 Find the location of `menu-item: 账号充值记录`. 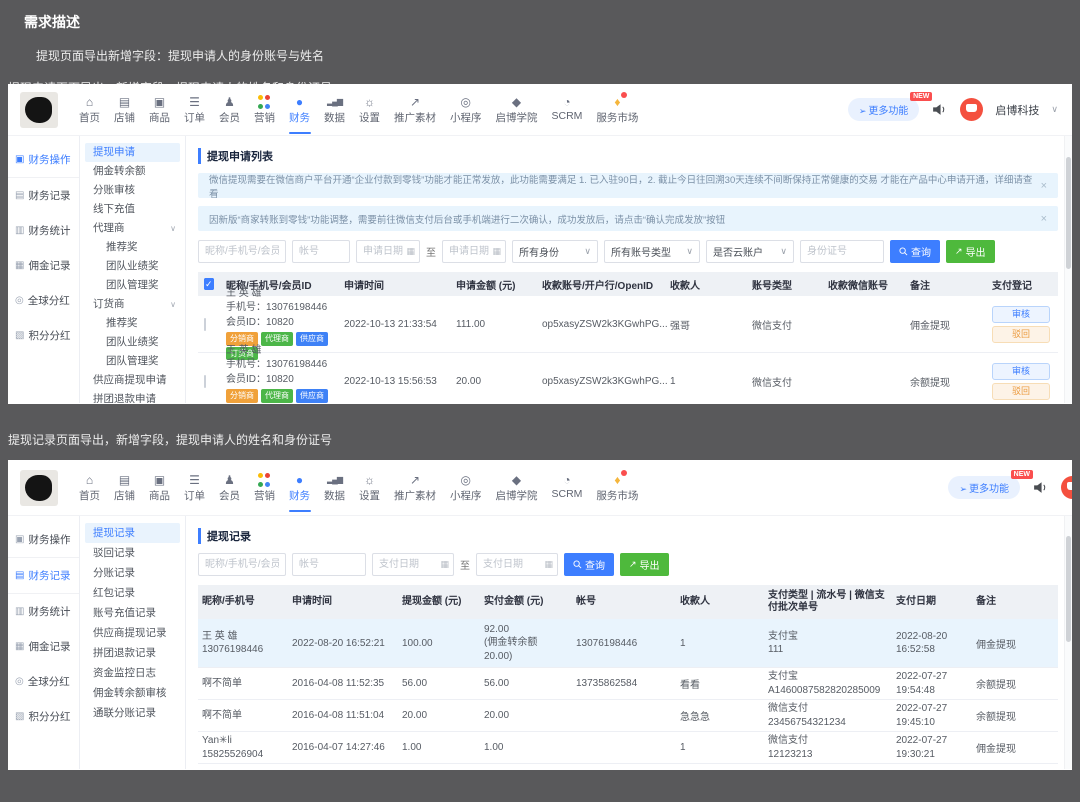

menu-item: 账号充值记录 is located at coordinates (132, 613).